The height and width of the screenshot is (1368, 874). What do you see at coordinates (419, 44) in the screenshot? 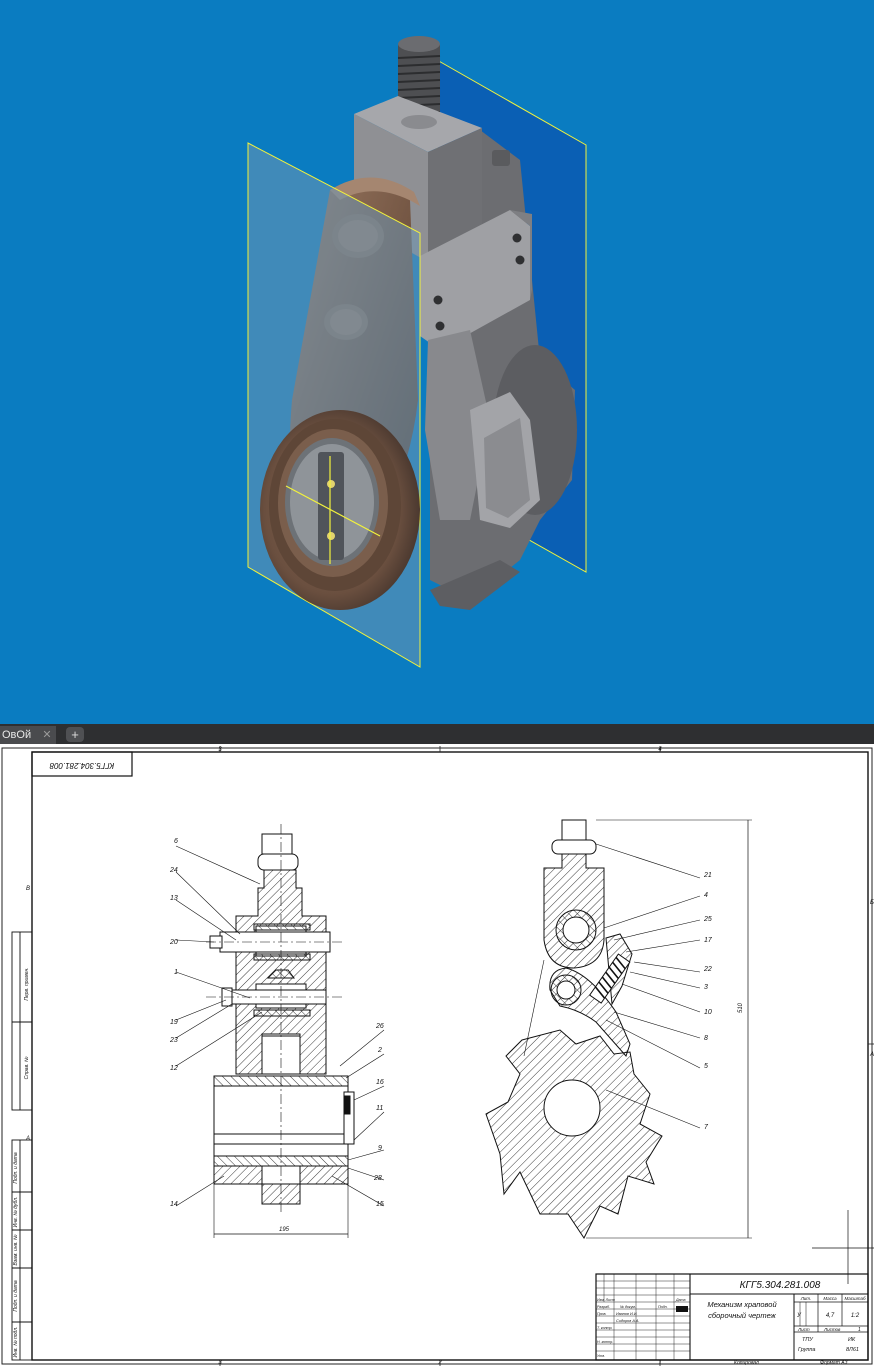
I see `screw-top` at bounding box center [419, 44].